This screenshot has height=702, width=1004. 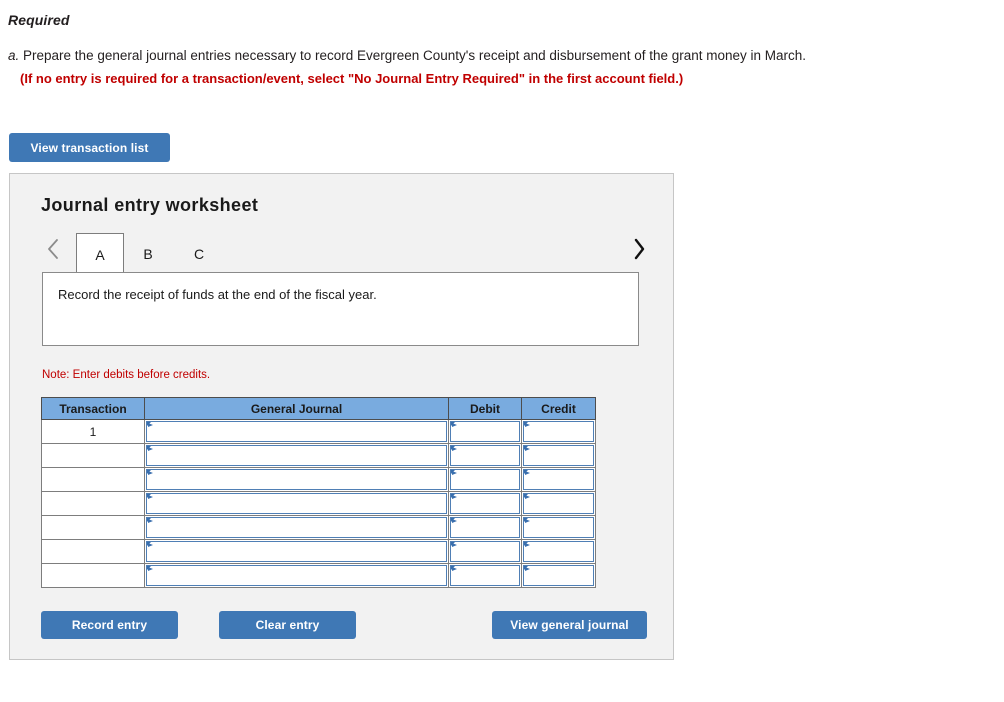 What do you see at coordinates (39, 20) in the screenshot?
I see `page-title: Required` at bounding box center [39, 20].